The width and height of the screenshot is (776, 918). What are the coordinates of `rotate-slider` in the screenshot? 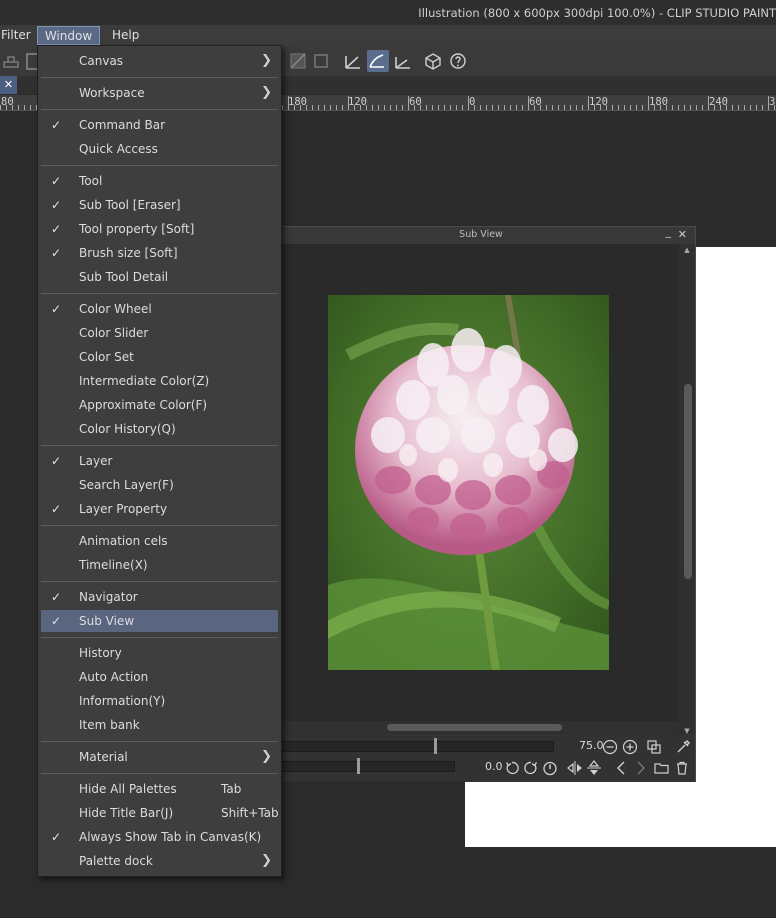 It's located at (363, 766).